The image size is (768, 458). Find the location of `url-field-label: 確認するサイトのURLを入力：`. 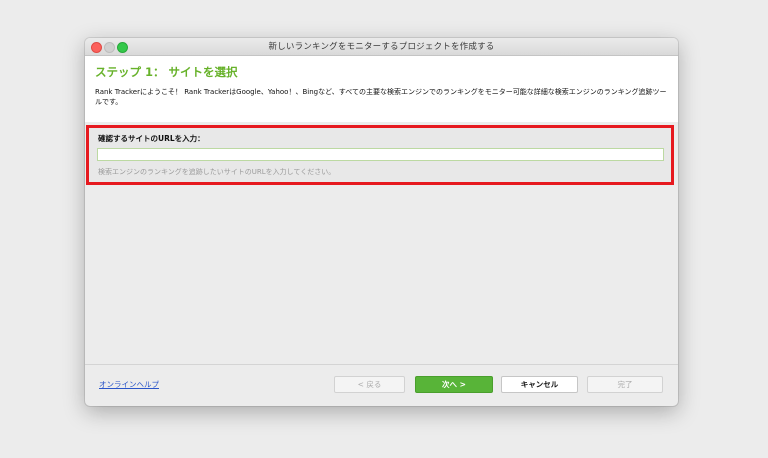

url-field-label: 確認するサイトのURLを入力： is located at coordinates (151, 138).